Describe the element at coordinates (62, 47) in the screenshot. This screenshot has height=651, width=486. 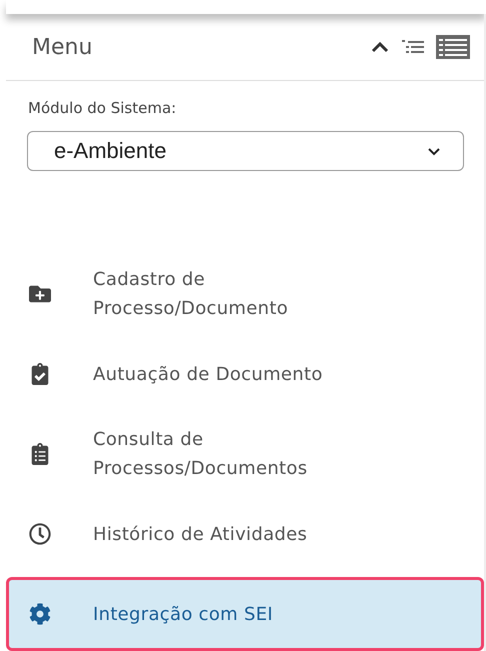
I see `menu-title: Menu` at that location.